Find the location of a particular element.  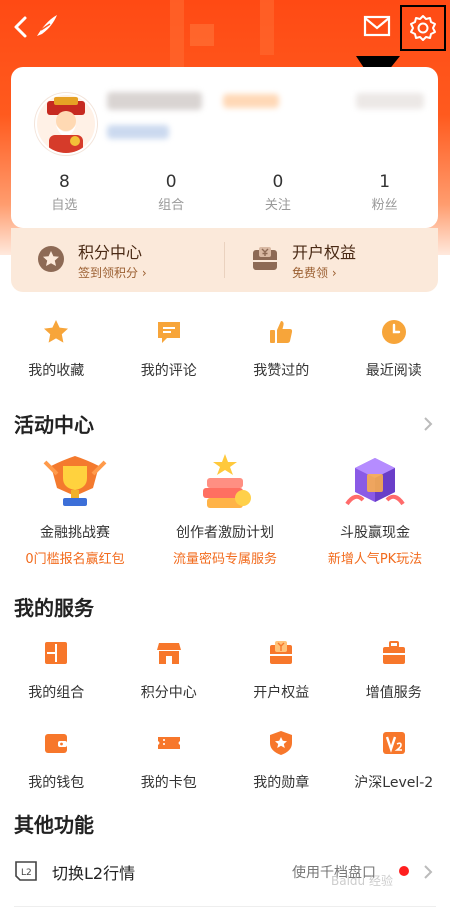

activity-subtitle: 新增人气PK玩法 is located at coordinates (375, 559).